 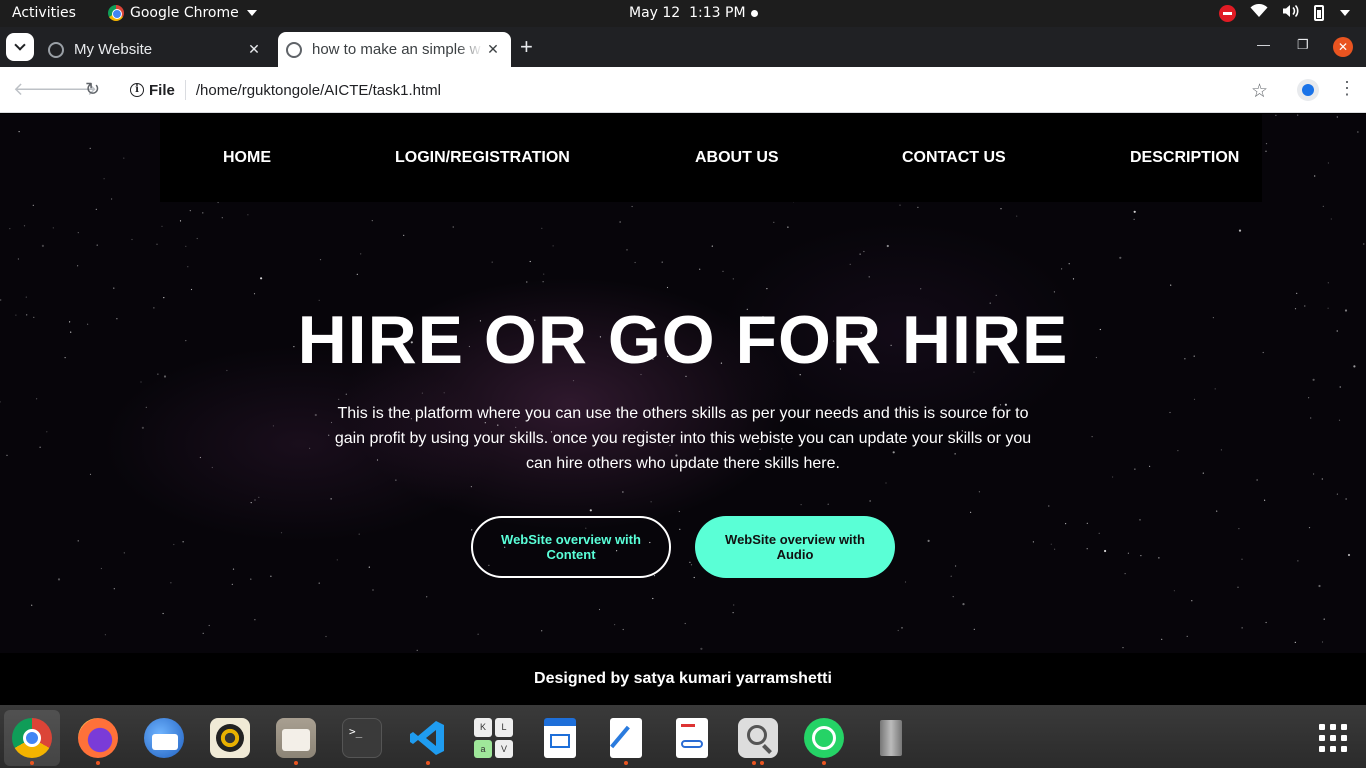 What do you see at coordinates (571, 547) in the screenshot?
I see `overview-content-button: WebSite overview with Content` at bounding box center [571, 547].